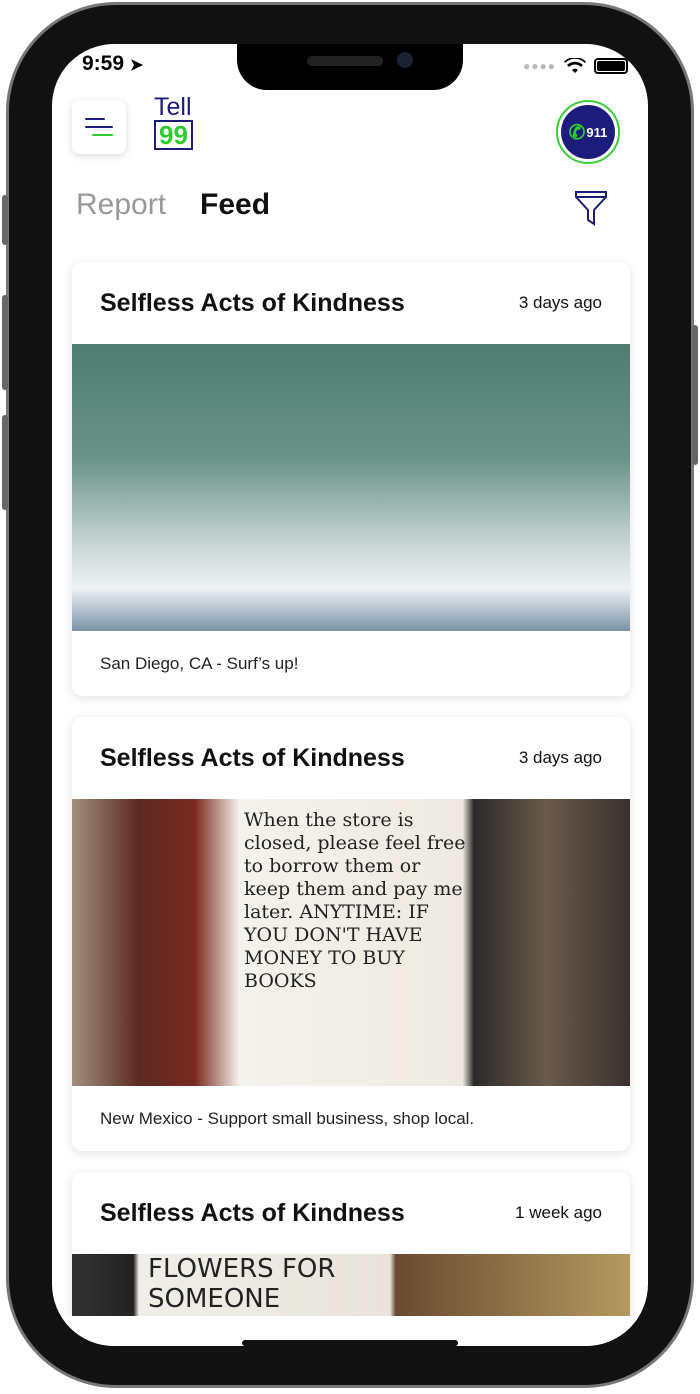 This screenshot has height=1394, width=700. What do you see at coordinates (588, 132) in the screenshot?
I see `emergency-911-button: ✆ 911` at bounding box center [588, 132].